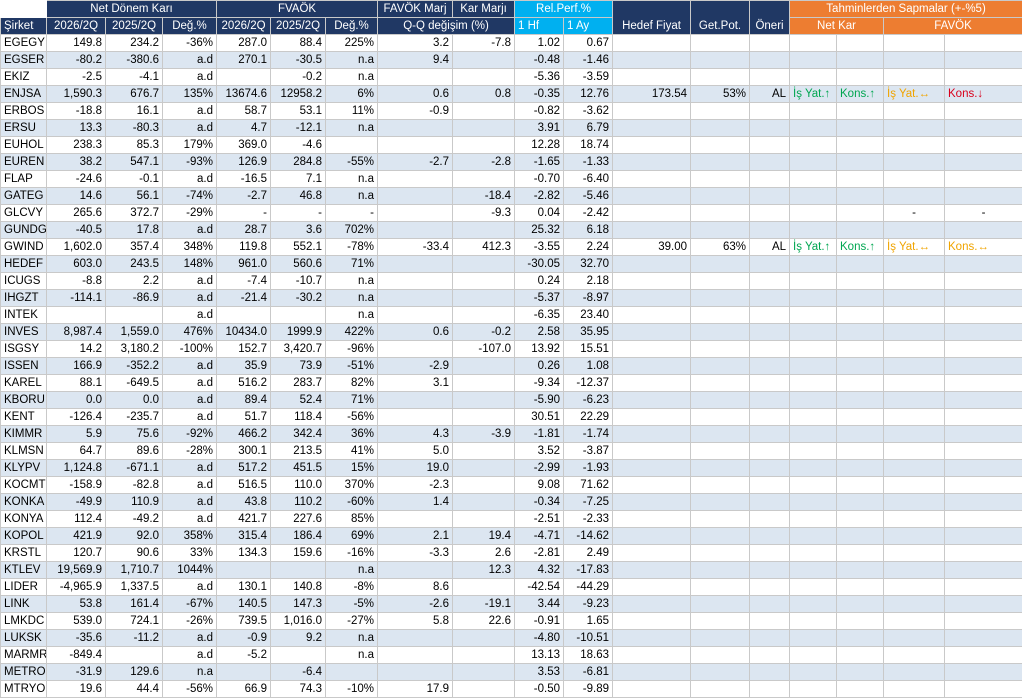  Describe the element at coordinates (837, 26) in the screenshot. I see `header-sapma-netkar: Net Kar` at that location.